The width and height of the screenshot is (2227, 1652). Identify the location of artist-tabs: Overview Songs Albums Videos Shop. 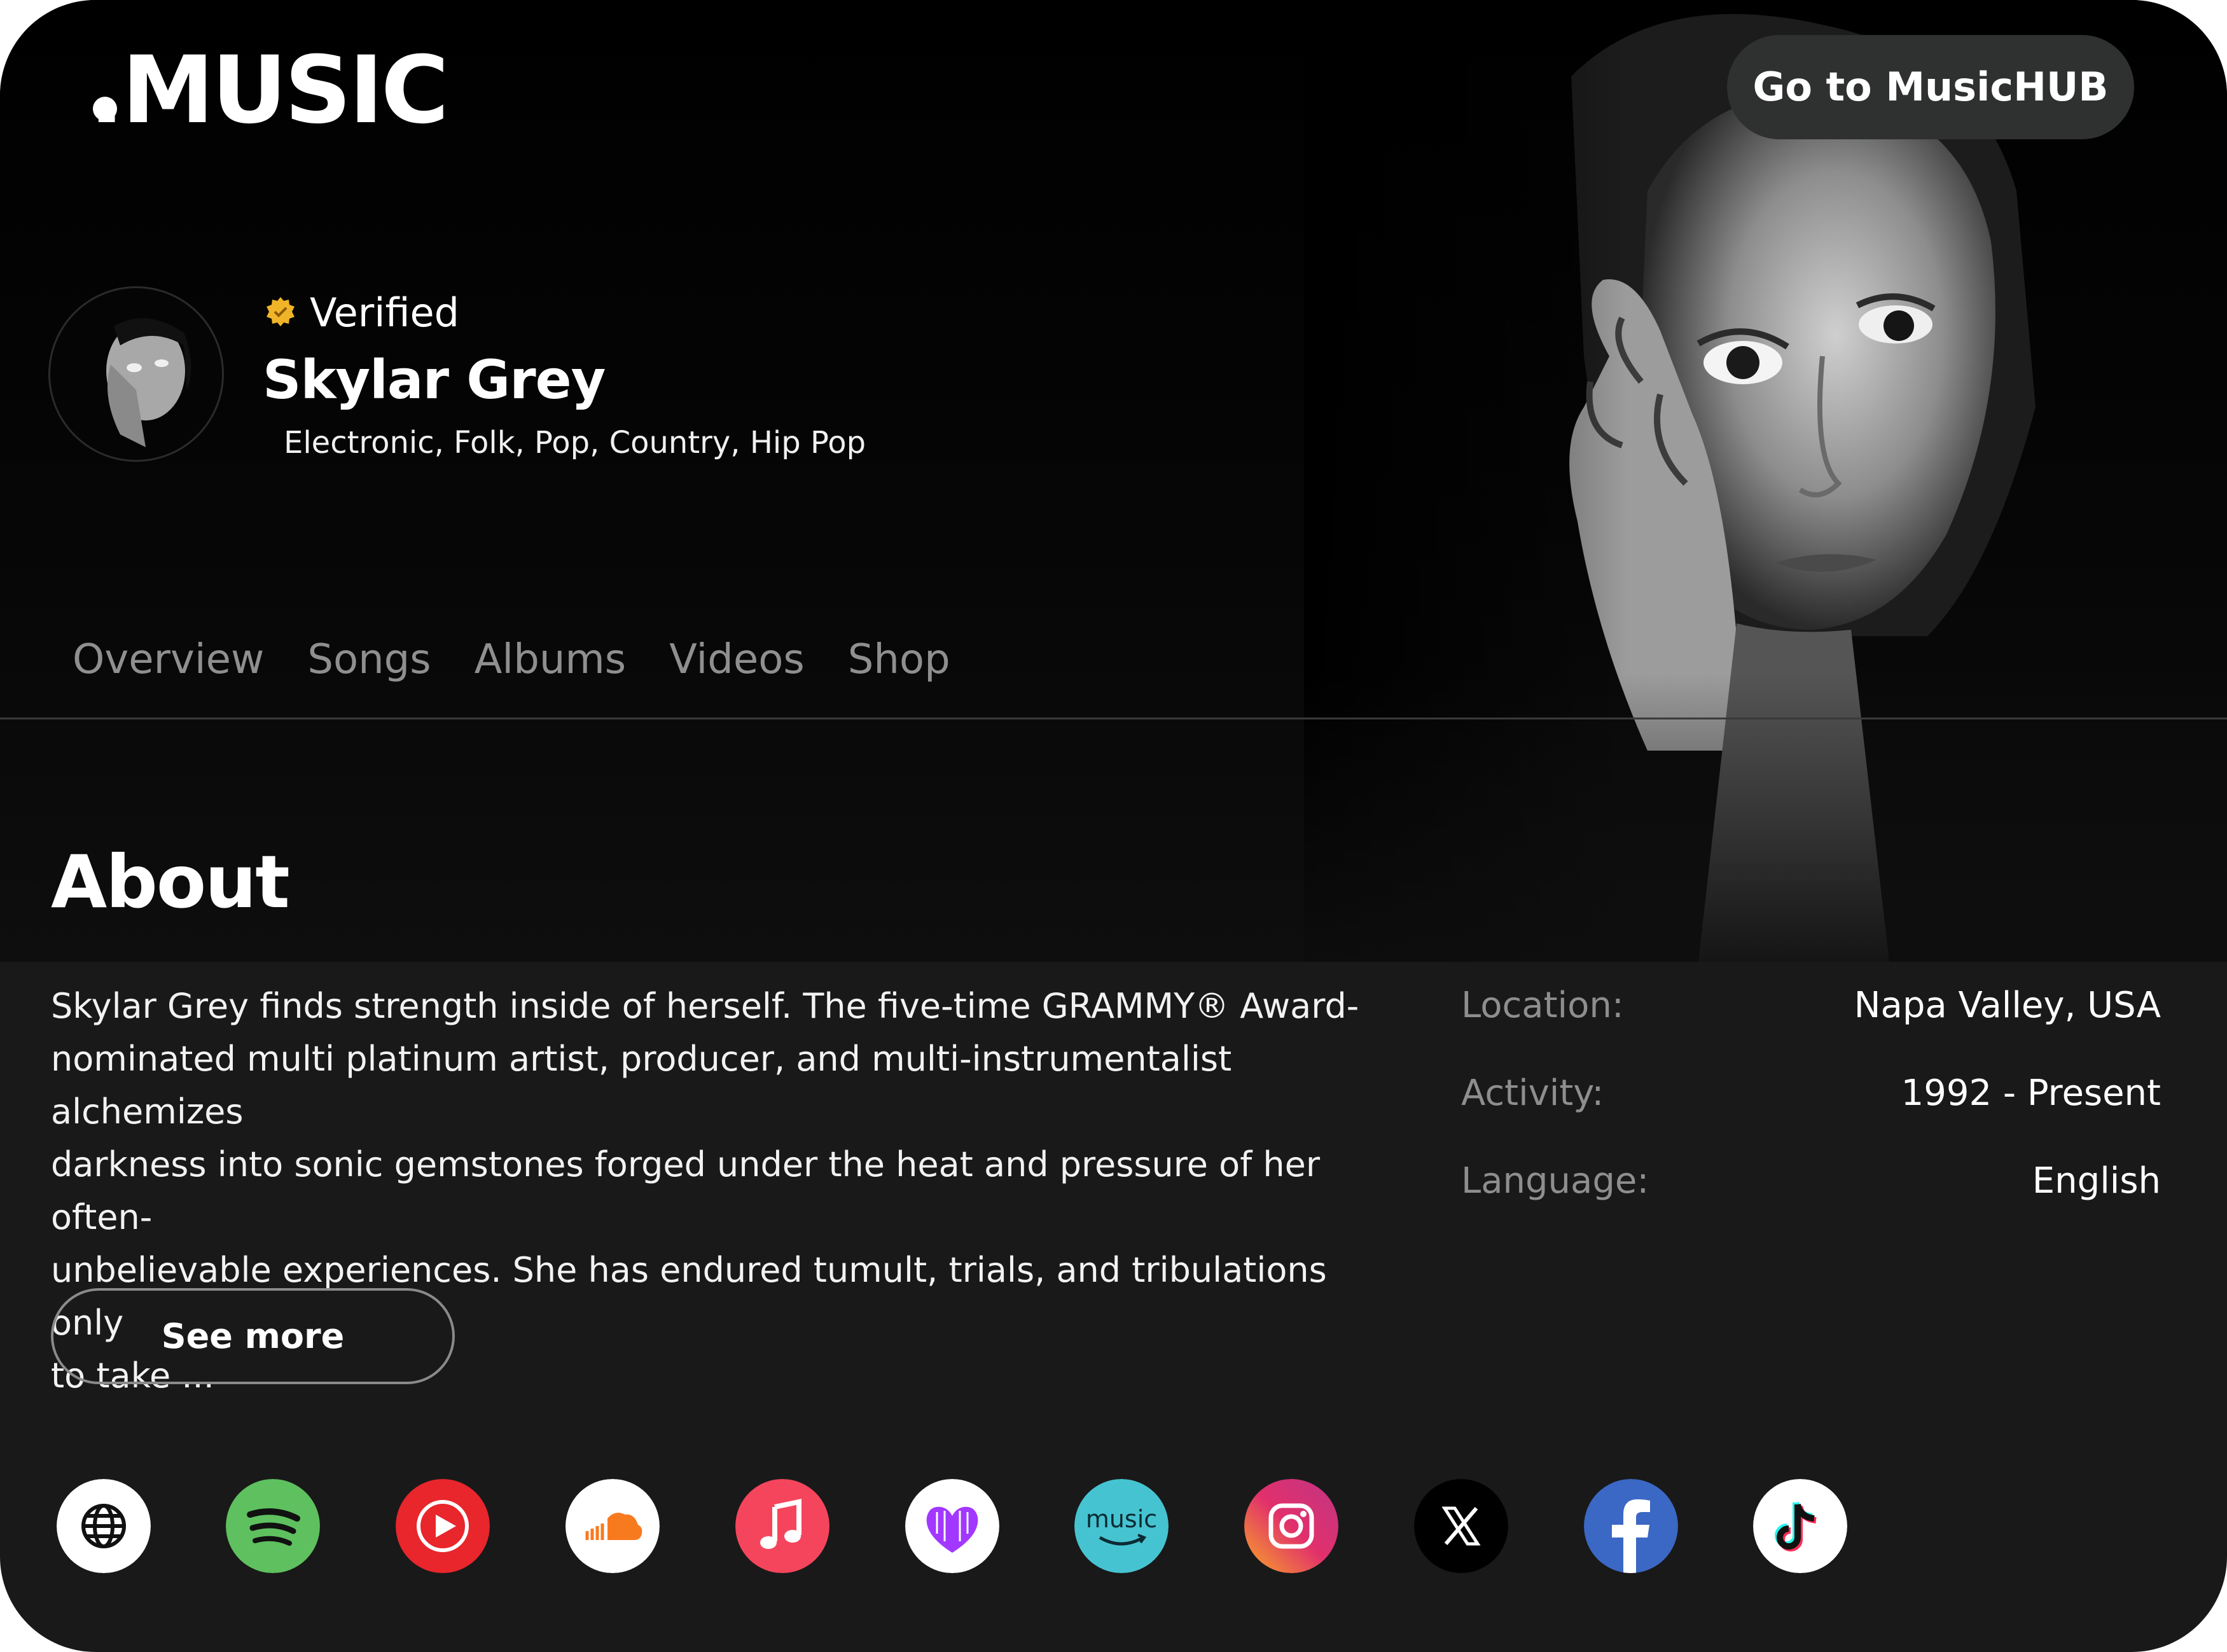
(533, 659).